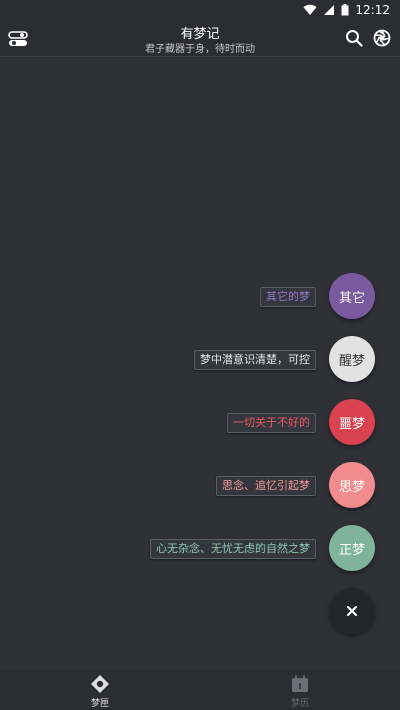  I want to click on nav-tab-dream-box: 梦匣, so click(100, 690).